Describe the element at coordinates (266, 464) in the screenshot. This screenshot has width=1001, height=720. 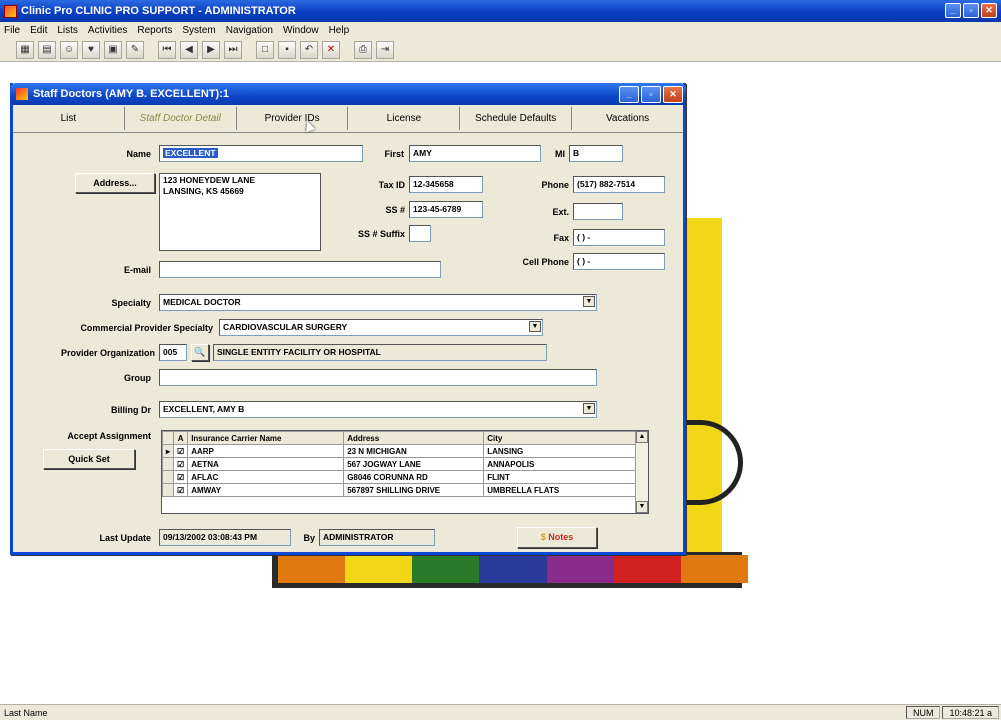
I see `carrier-name-cell: AETNA` at that location.